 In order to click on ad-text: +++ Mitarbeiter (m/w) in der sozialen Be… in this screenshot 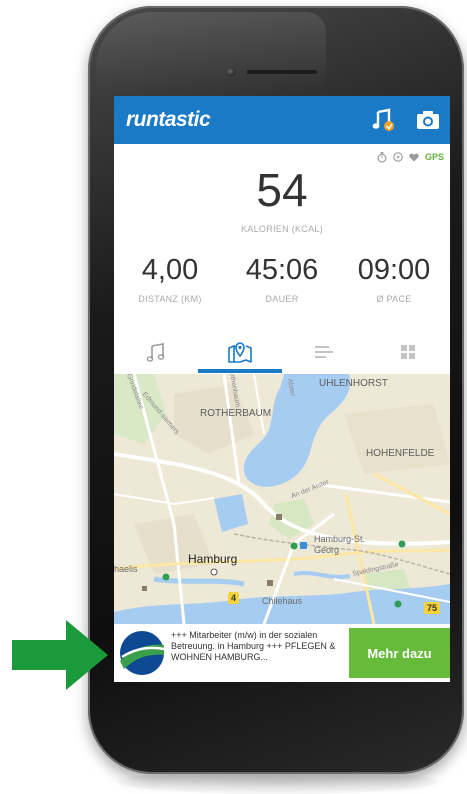, I will do `click(253, 646)`.